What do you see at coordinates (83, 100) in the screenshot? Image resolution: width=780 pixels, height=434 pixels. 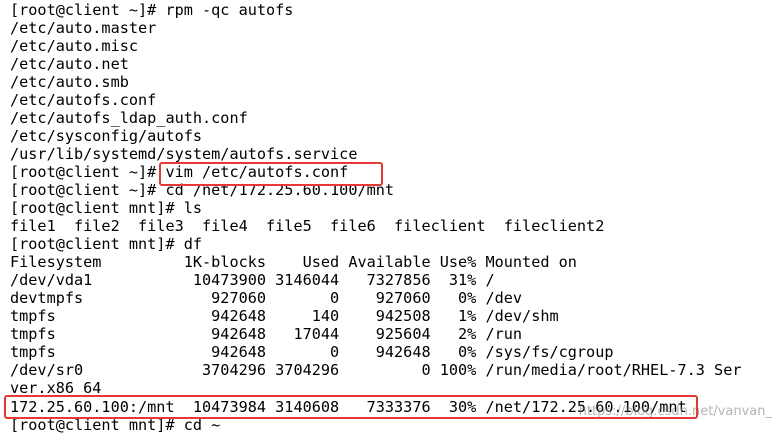 I see `terminal-line: /etc/autofs.conf` at bounding box center [83, 100].